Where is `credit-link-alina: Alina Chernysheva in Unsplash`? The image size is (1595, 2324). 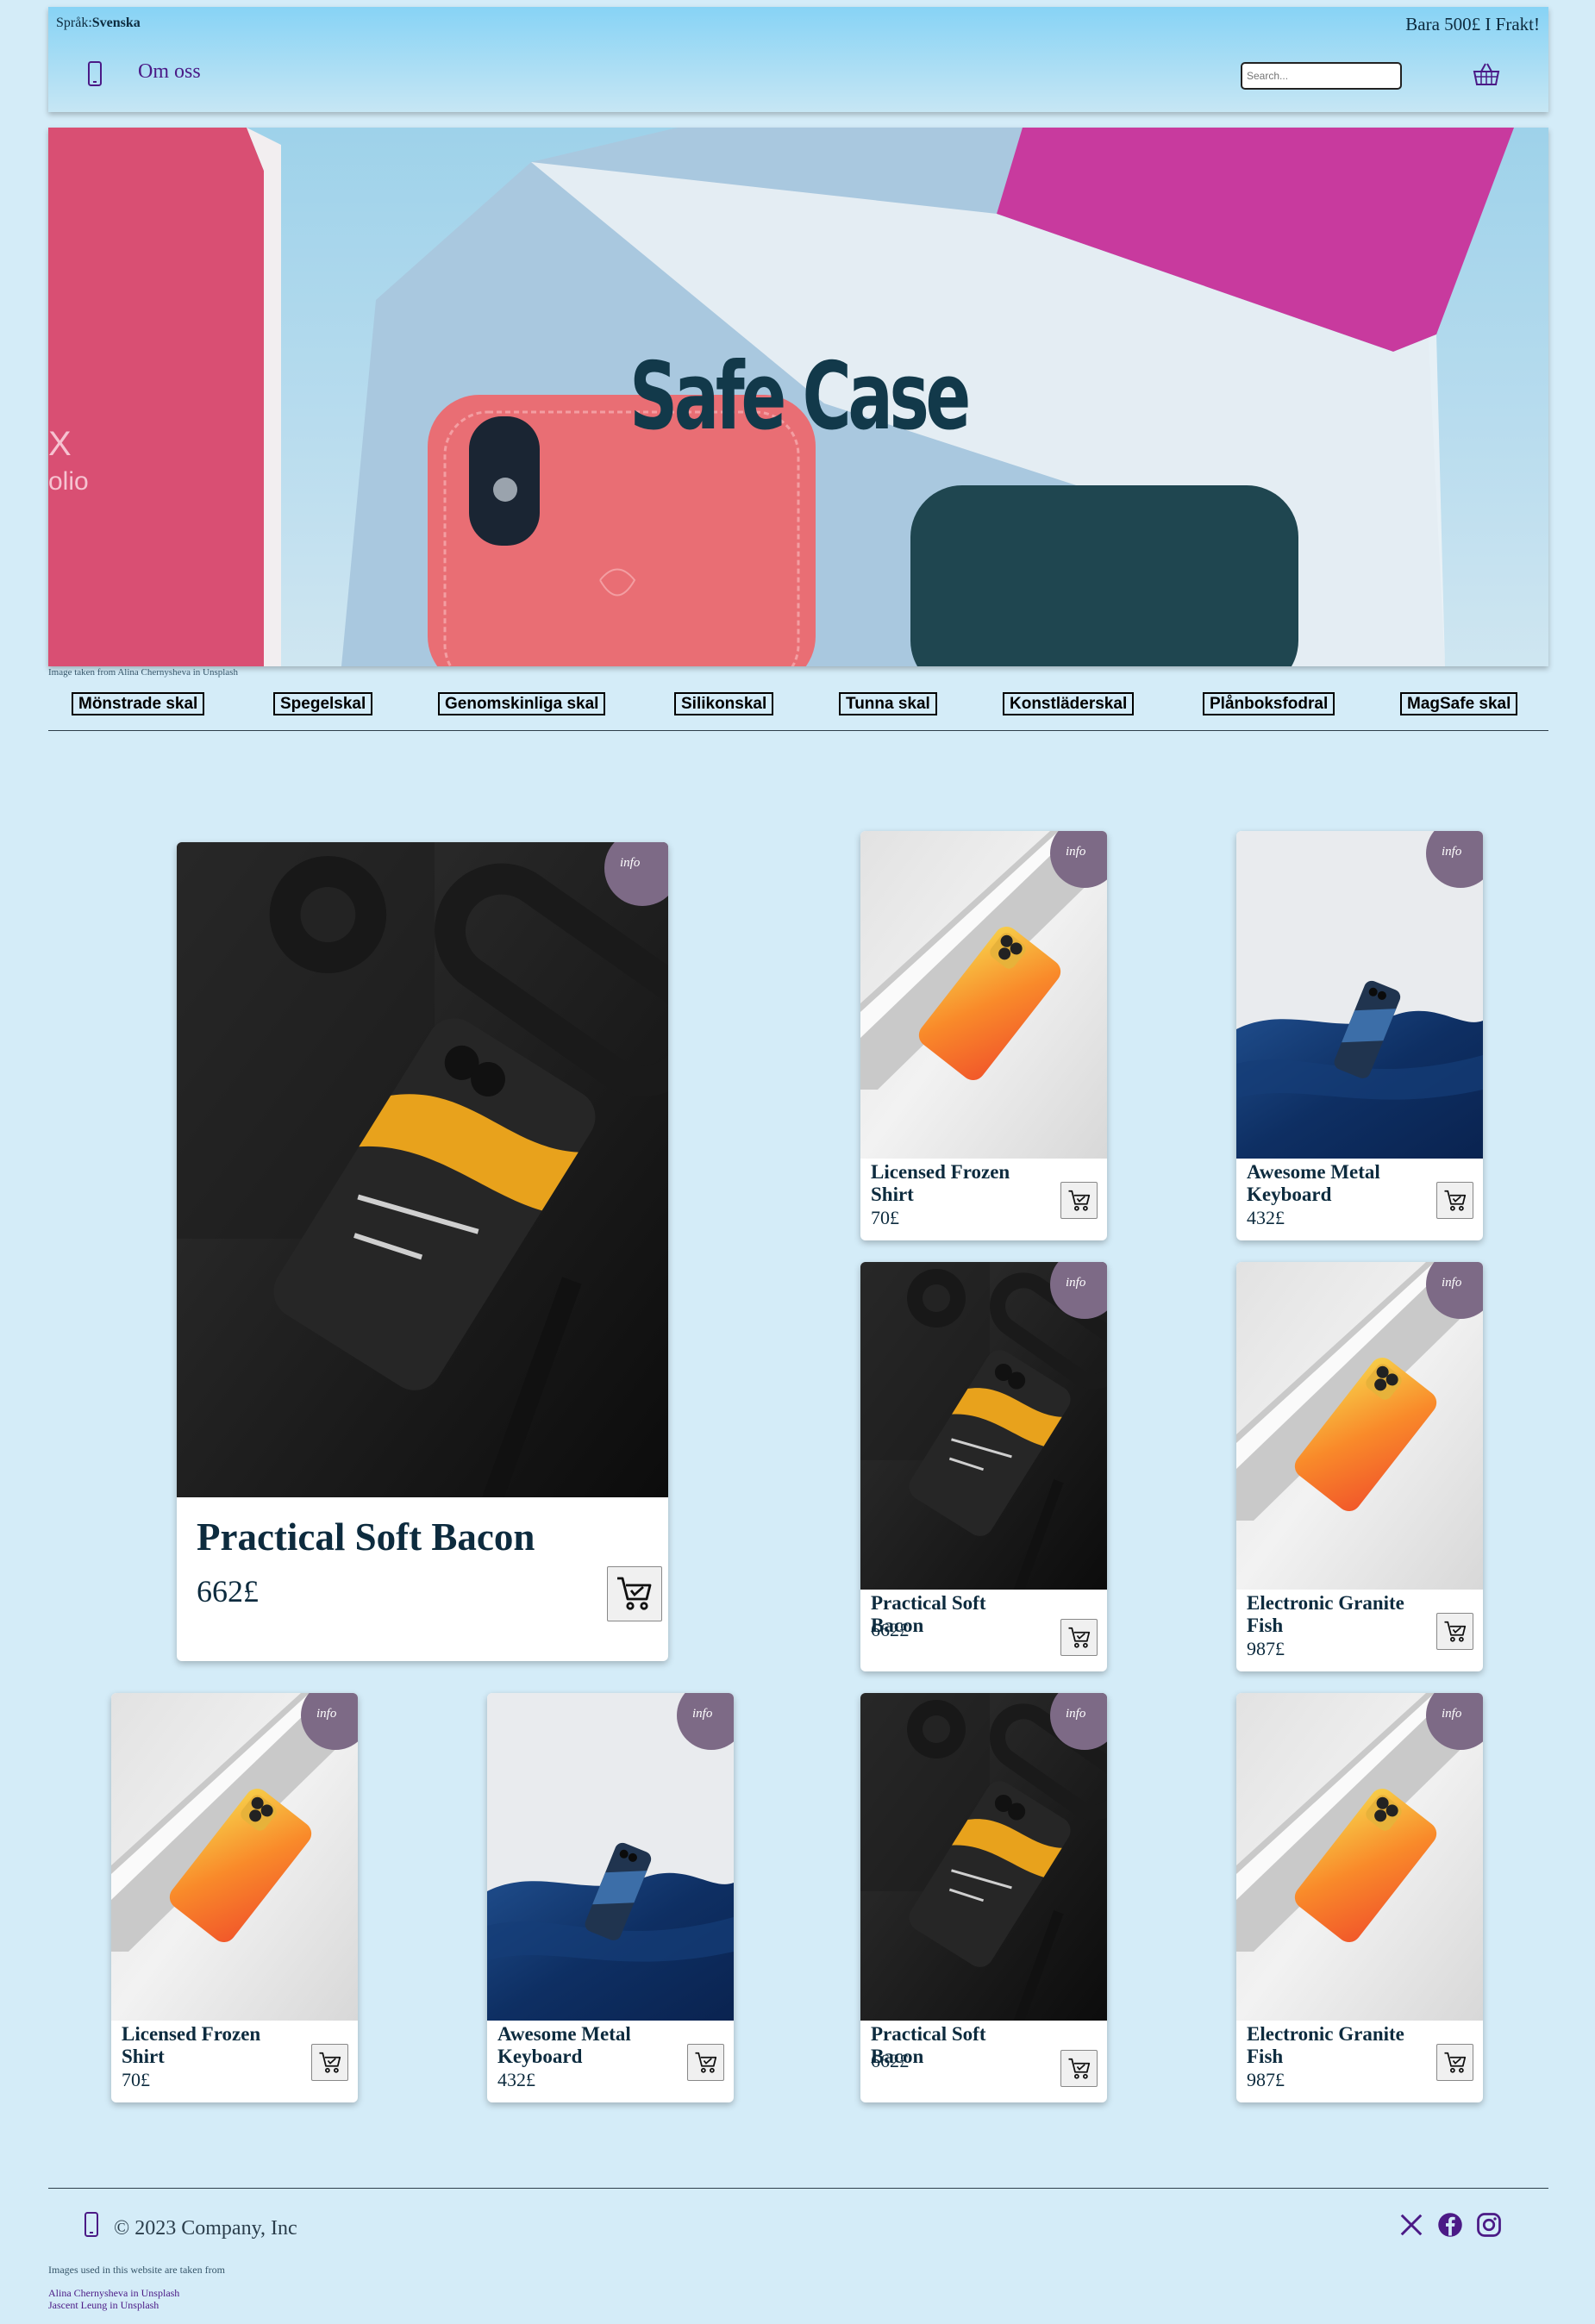 credit-link-alina: Alina Chernysheva in Unsplash is located at coordinates (113, 2293).